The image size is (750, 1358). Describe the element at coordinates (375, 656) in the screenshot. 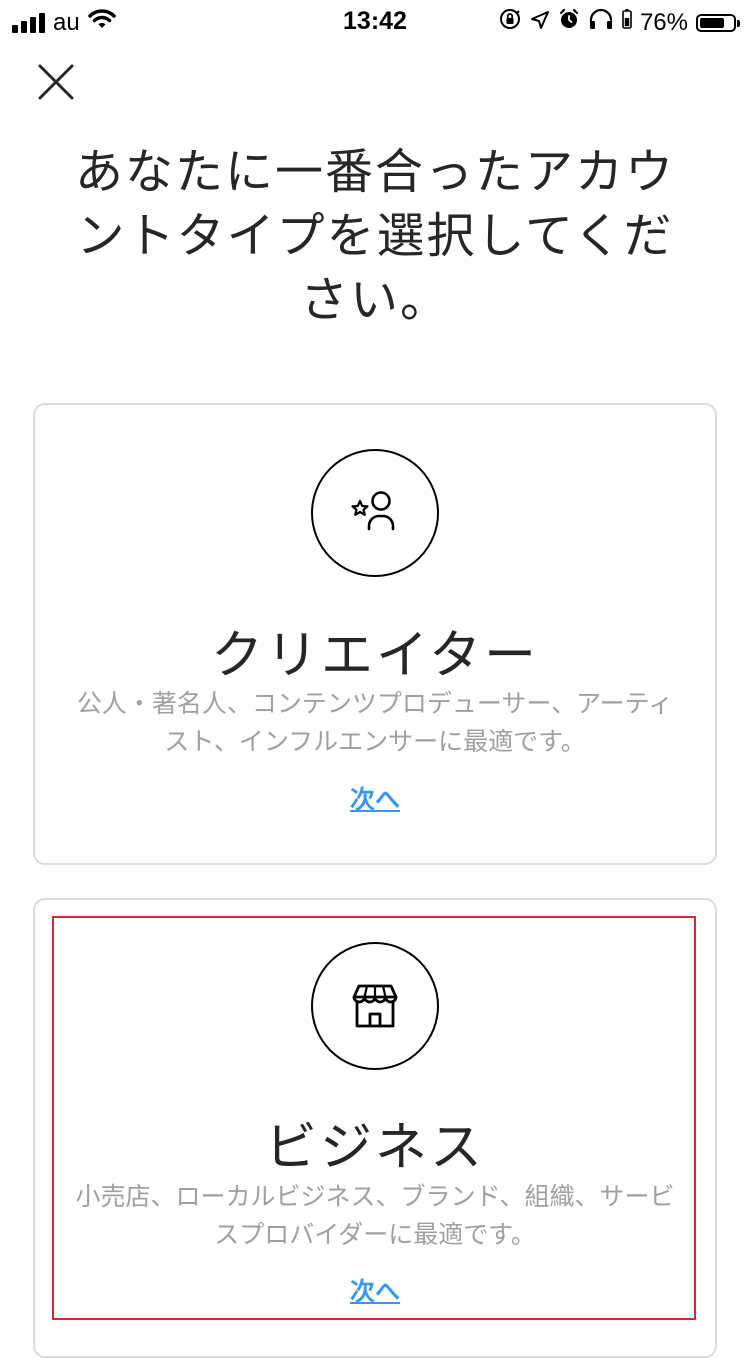

I see `creator-title: クリエイター` at that location.